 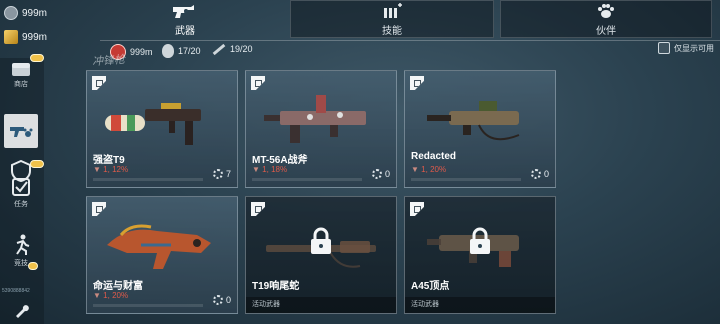 What do you see at coordinates (228, 174) in the screenshot?
I see `upgrade-count-value: 7` at bounding box center [228, 174].